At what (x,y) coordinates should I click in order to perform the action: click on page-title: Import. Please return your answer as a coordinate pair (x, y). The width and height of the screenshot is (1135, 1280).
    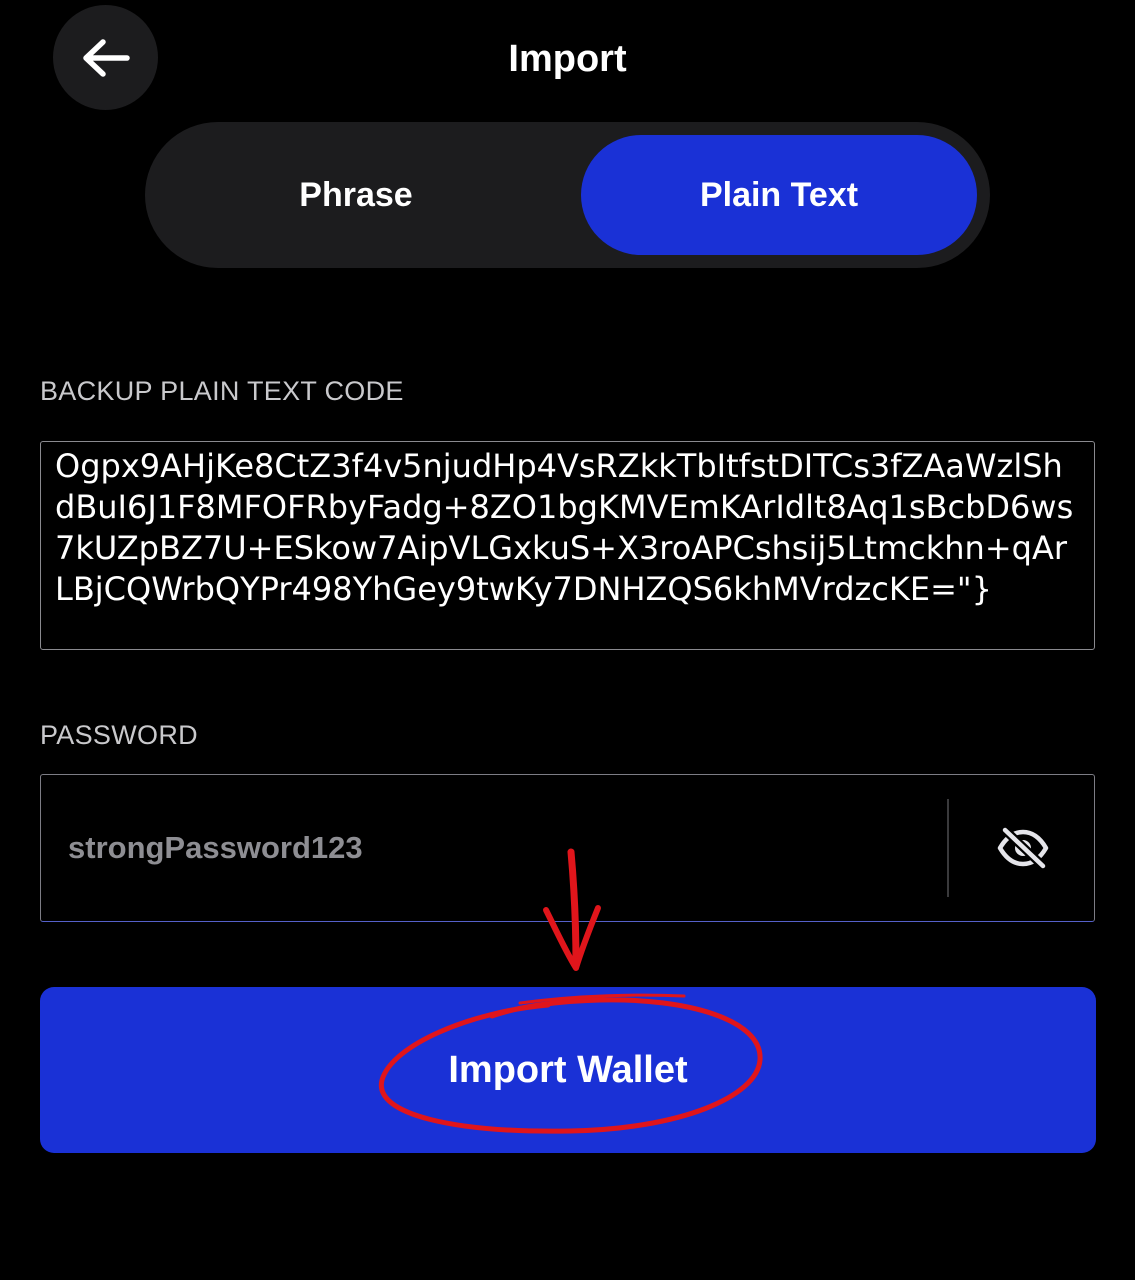
    Looking at the image, I should click on (567, 59).